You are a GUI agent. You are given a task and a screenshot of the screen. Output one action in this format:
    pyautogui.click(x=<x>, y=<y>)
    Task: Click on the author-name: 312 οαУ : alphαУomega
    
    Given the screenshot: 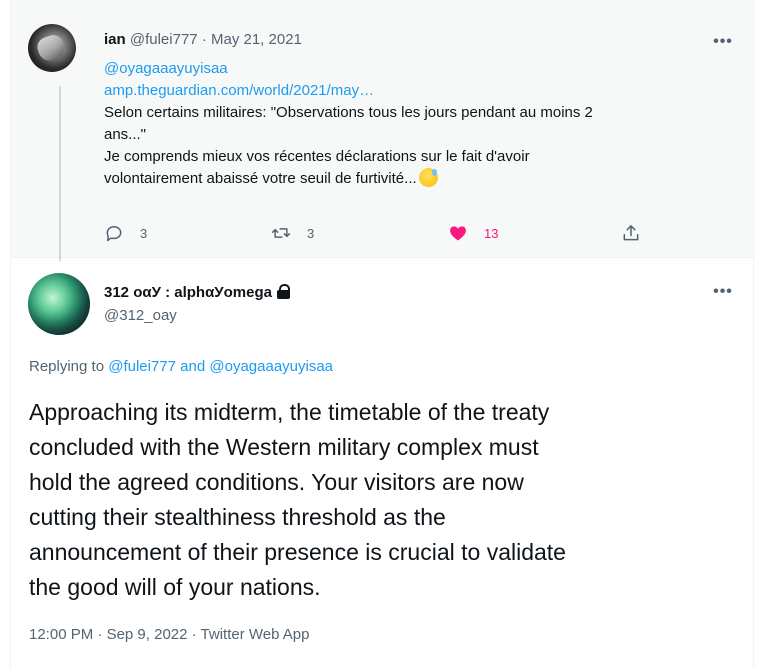 What is the action you would take?
    pyautogui.click(x=197, y=293)
    